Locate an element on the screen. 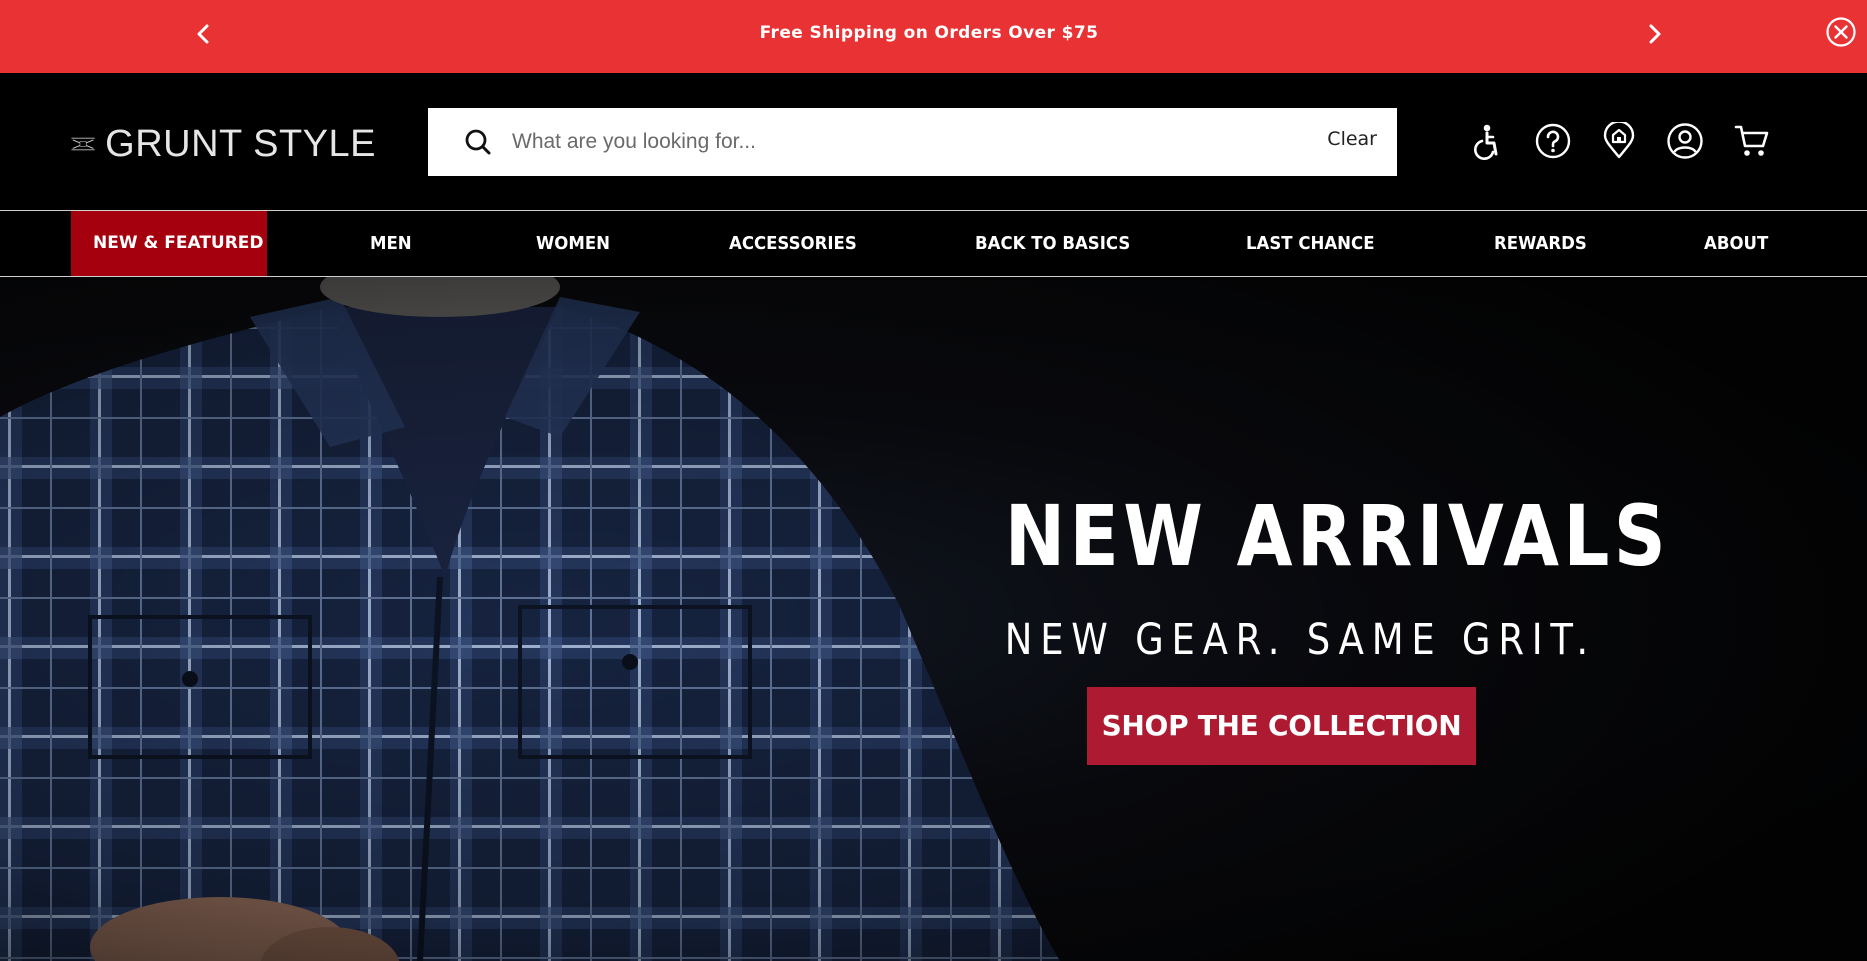 The height and width of the screenshot is (961, 1867). search-input is located at coordinates (892, 142).